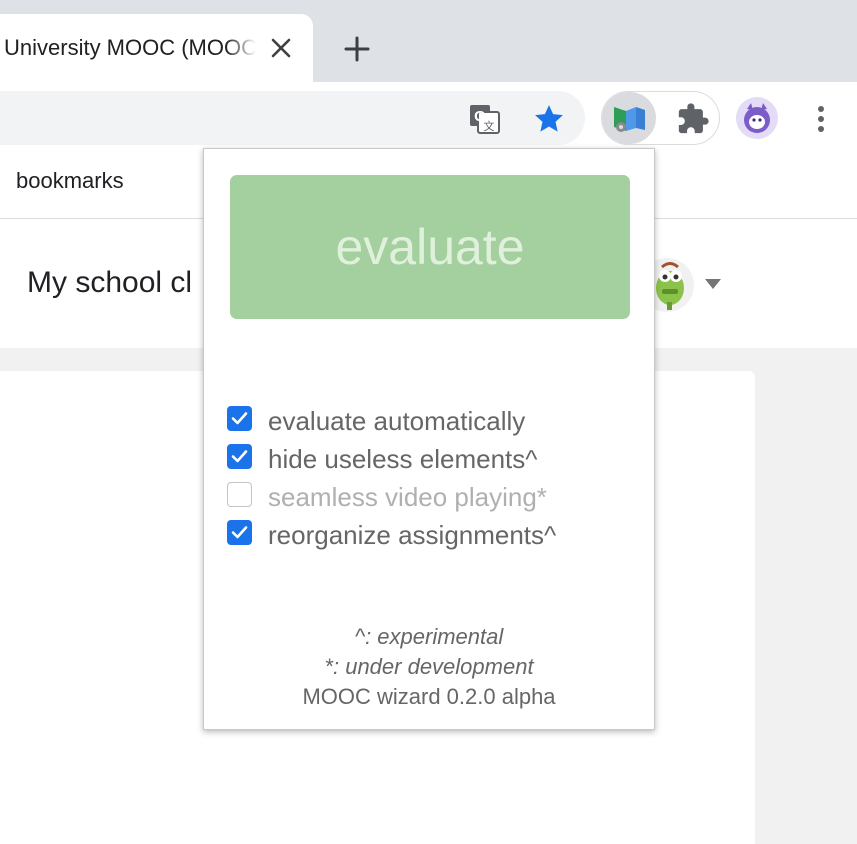 This screenshot has height=844, width=857. What do you see at coordinates (489, 126) in the screenshot?
I see `svg-text: 文` at bounding box center [489, 126].